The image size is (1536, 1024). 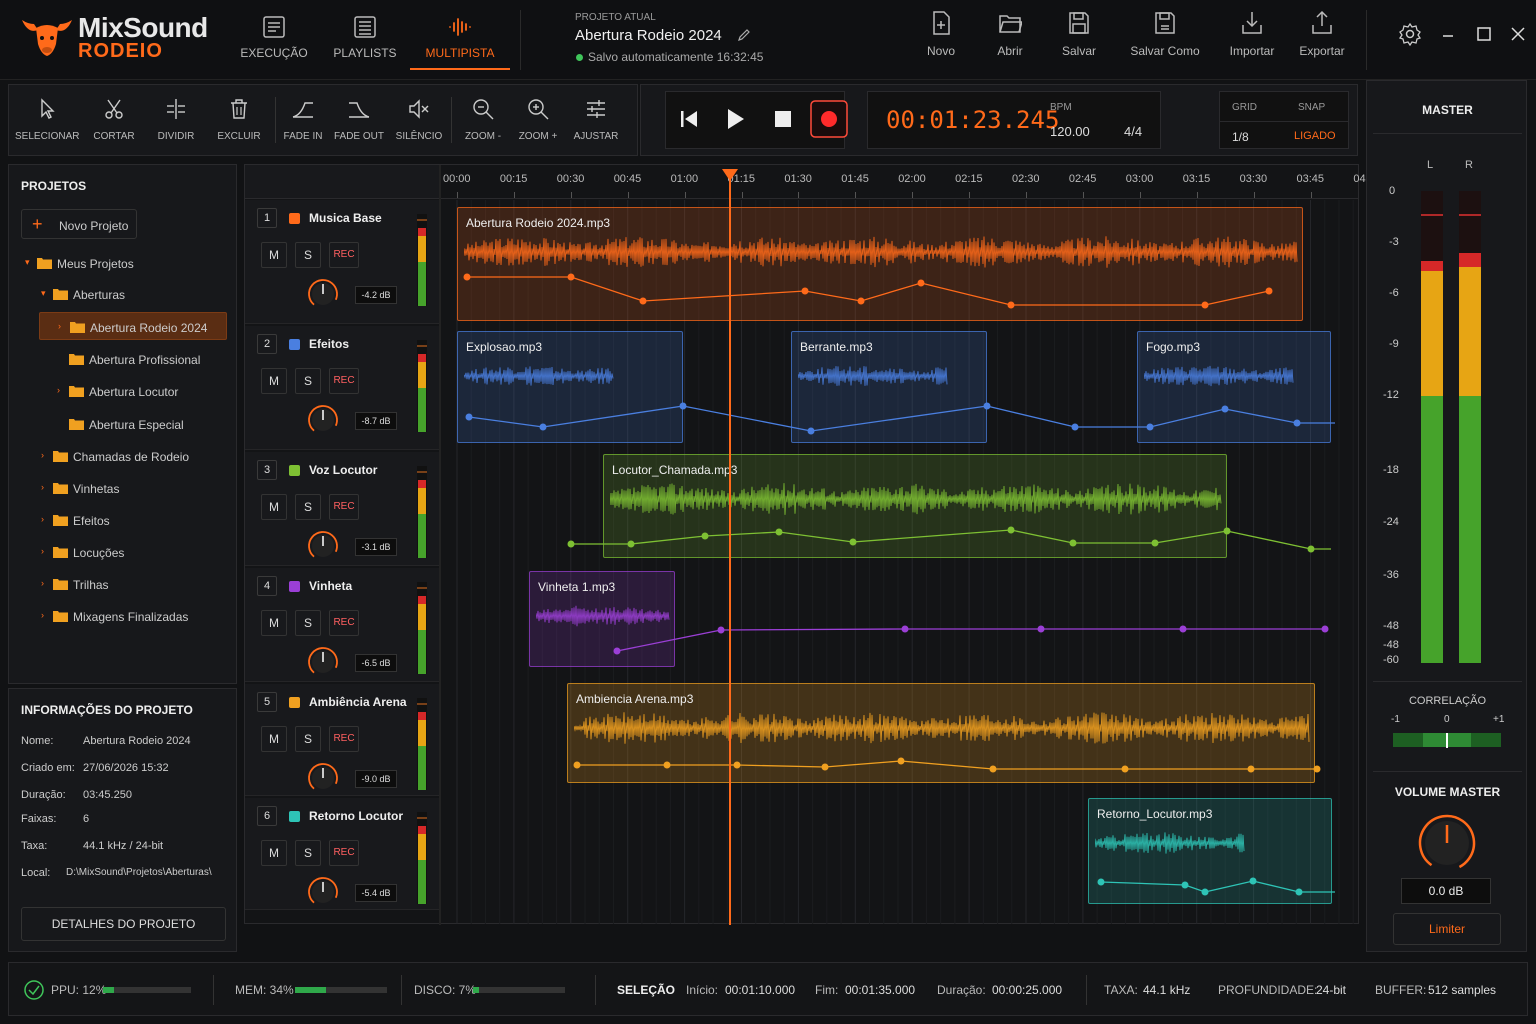 What do you see at coordinates (365, 35) in the screenshot?
I see `tab-playlists: PLAYLISTS` at bounding box center [365, 35].